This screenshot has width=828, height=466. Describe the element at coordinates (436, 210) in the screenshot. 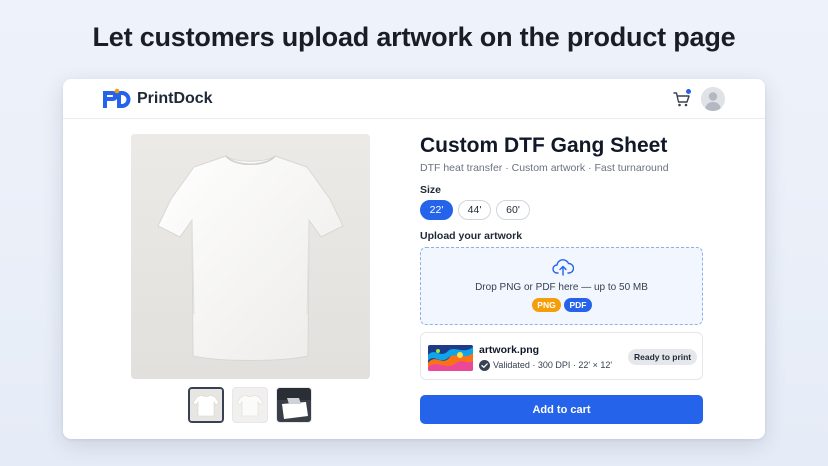

I see `size-option-22: 22'` at that location.